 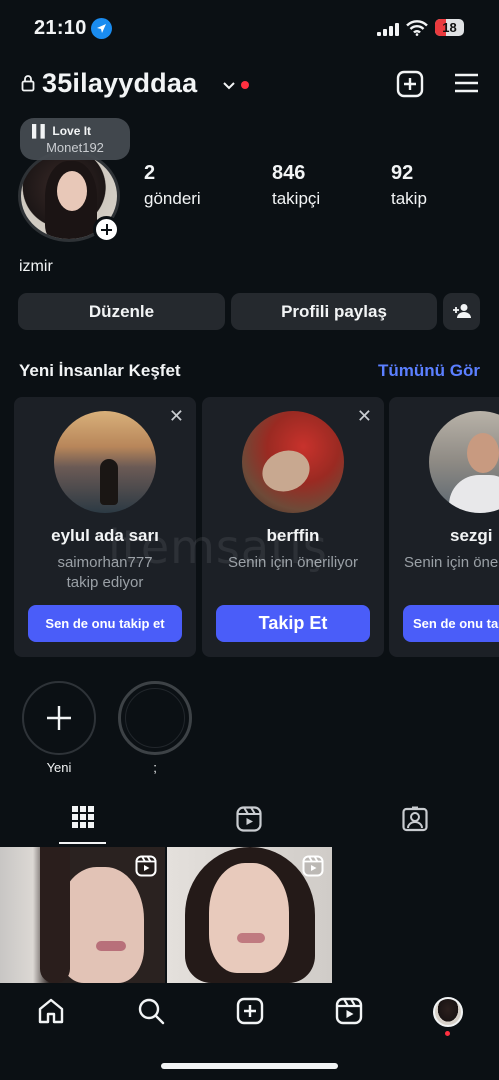 What do you see at coordinates (334, 311) in the screenshot?
I see `share-profile-button: Profili paylaş` at bounding box center [334, 311].